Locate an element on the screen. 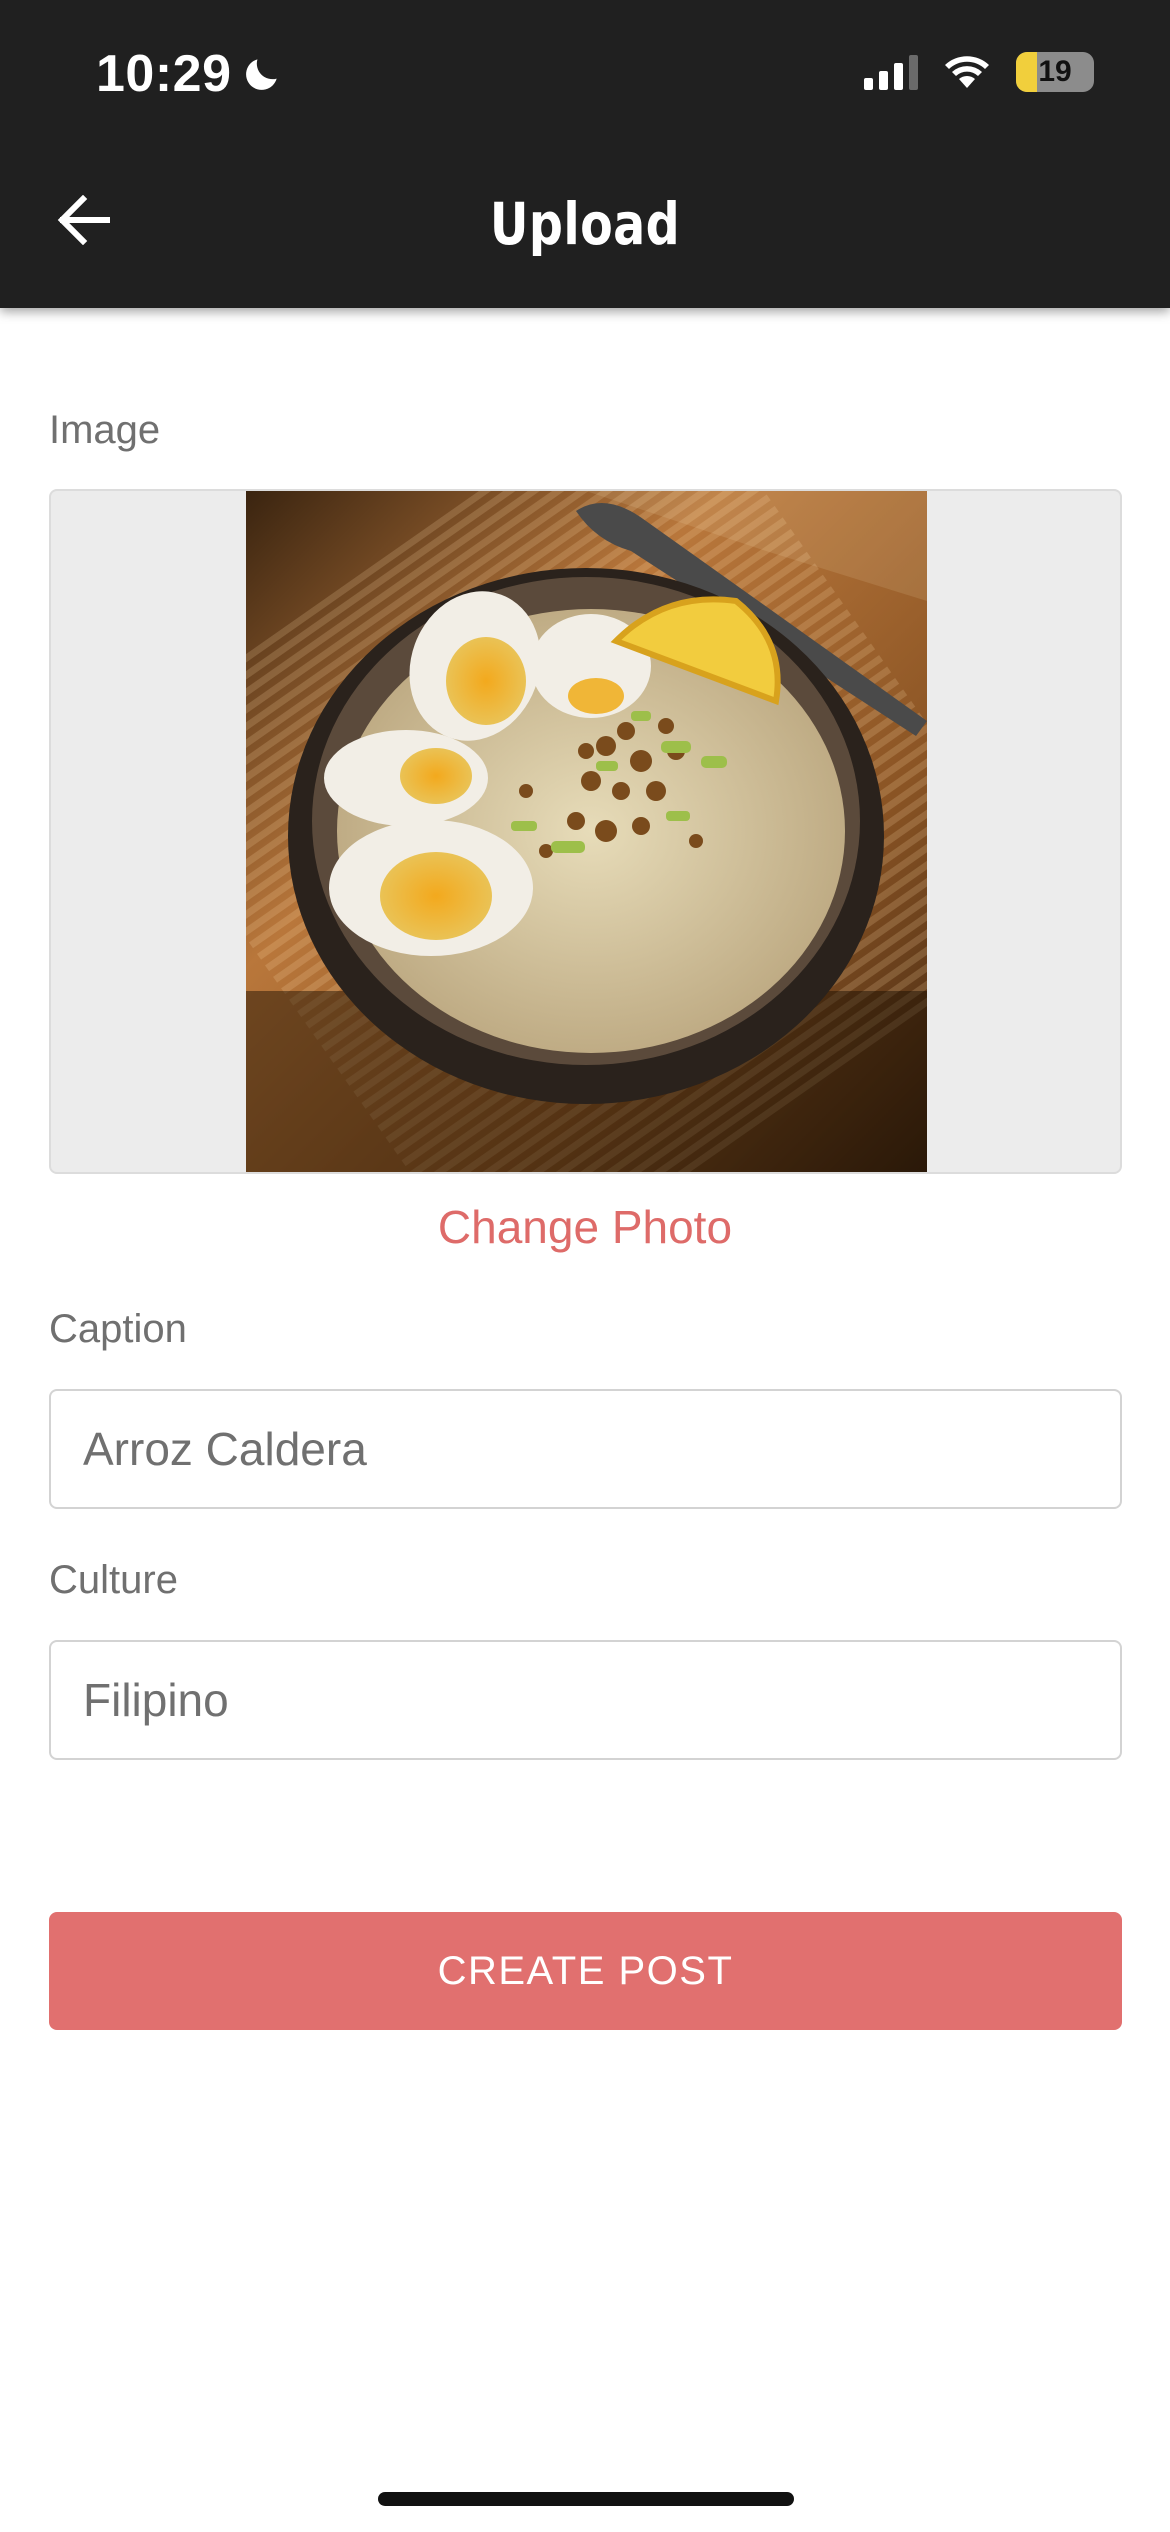 The width and height of the screenshot is (1170, 2532). cellular-signal-icon is located at coordinates (891, 72).